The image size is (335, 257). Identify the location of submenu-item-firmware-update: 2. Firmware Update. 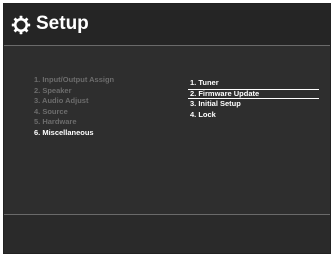
(253, 93).